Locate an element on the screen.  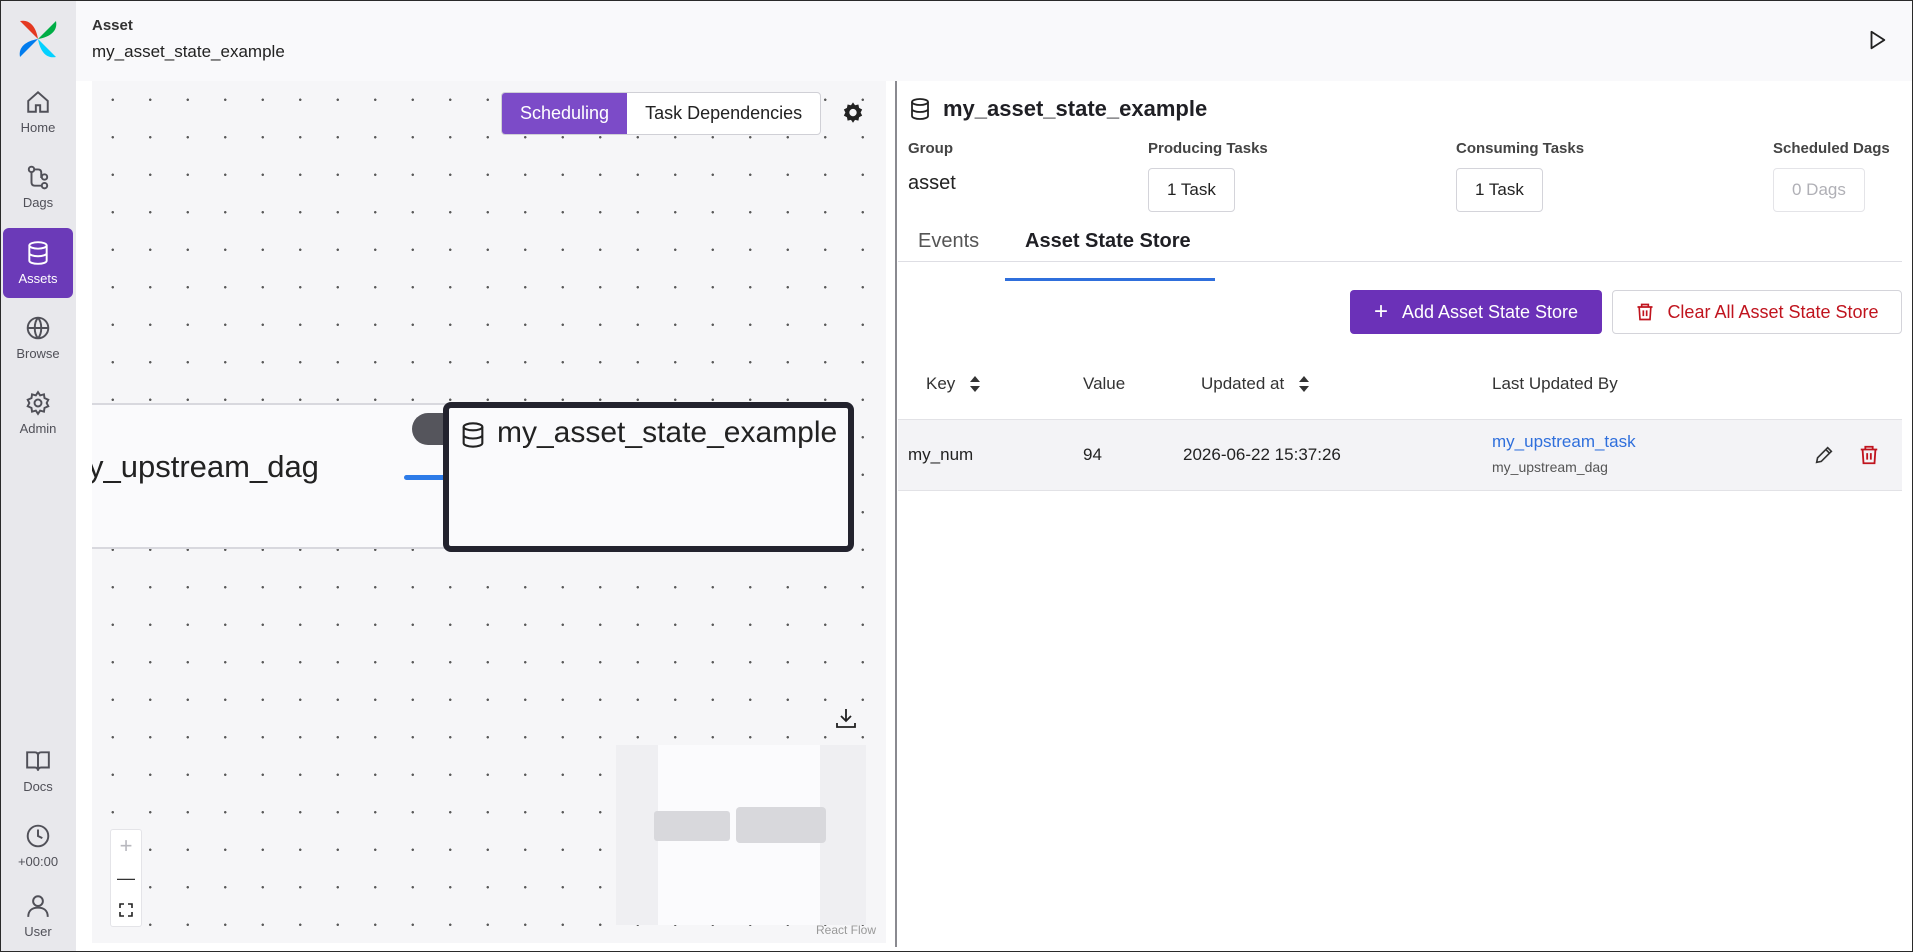
row-dag-name: my_upstream_dag is located at coordinates (1550, 467).